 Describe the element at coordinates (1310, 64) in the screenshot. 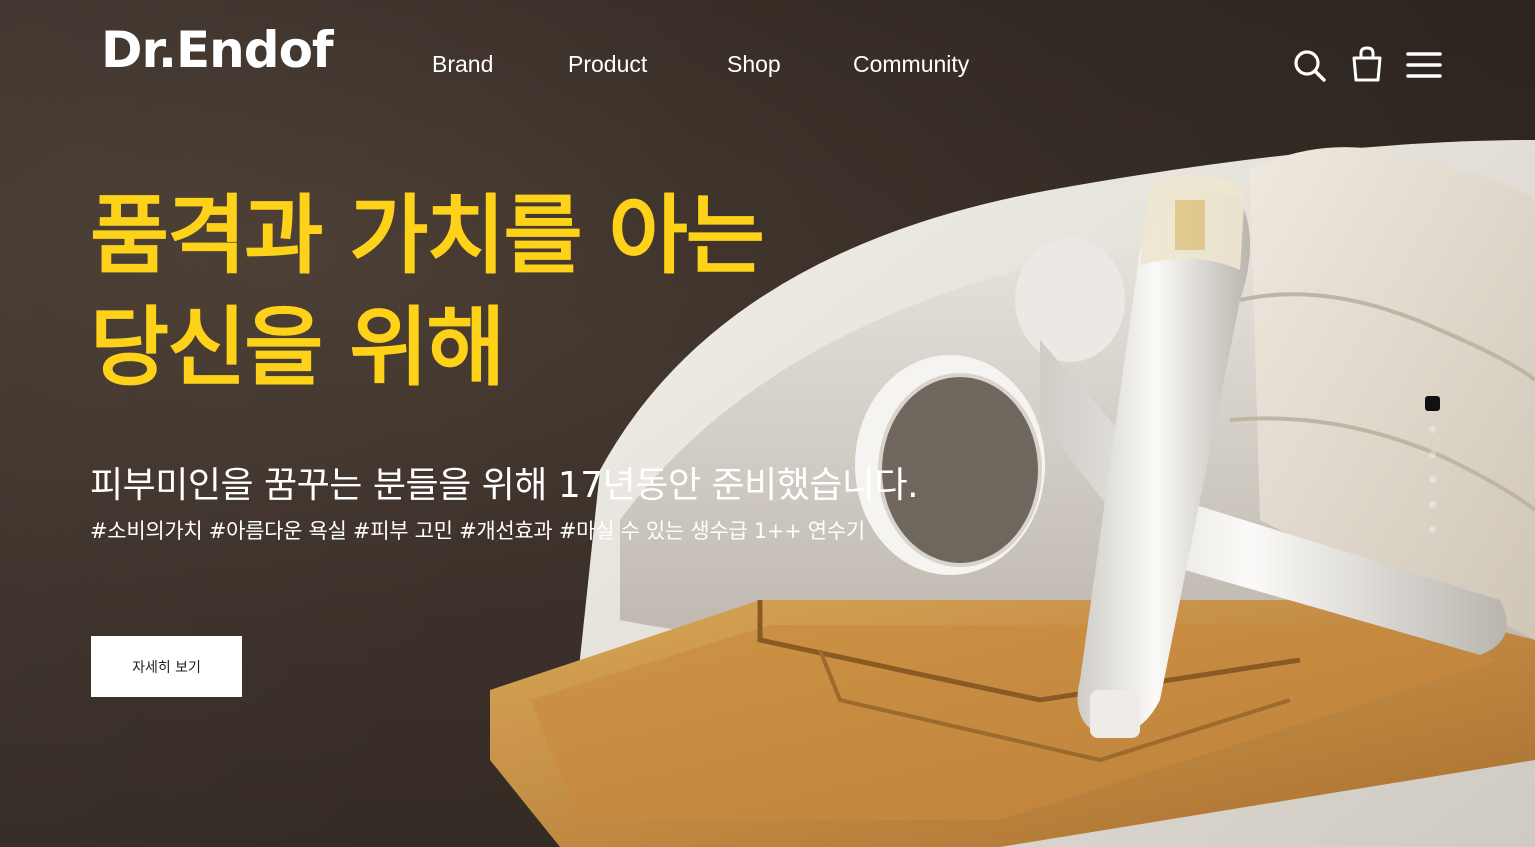

I see `search-icon` at that location.